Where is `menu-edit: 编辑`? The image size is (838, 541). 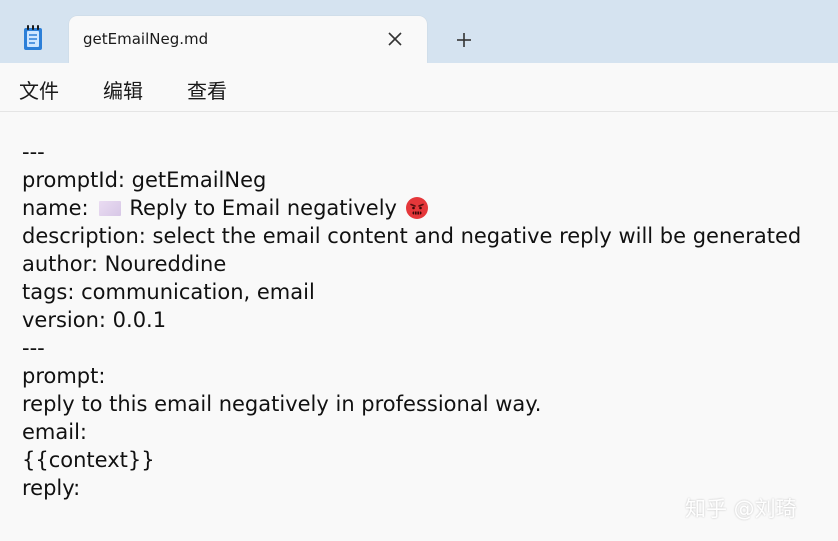
menu-edit: 编辑 is located at coordinates (123, 89).